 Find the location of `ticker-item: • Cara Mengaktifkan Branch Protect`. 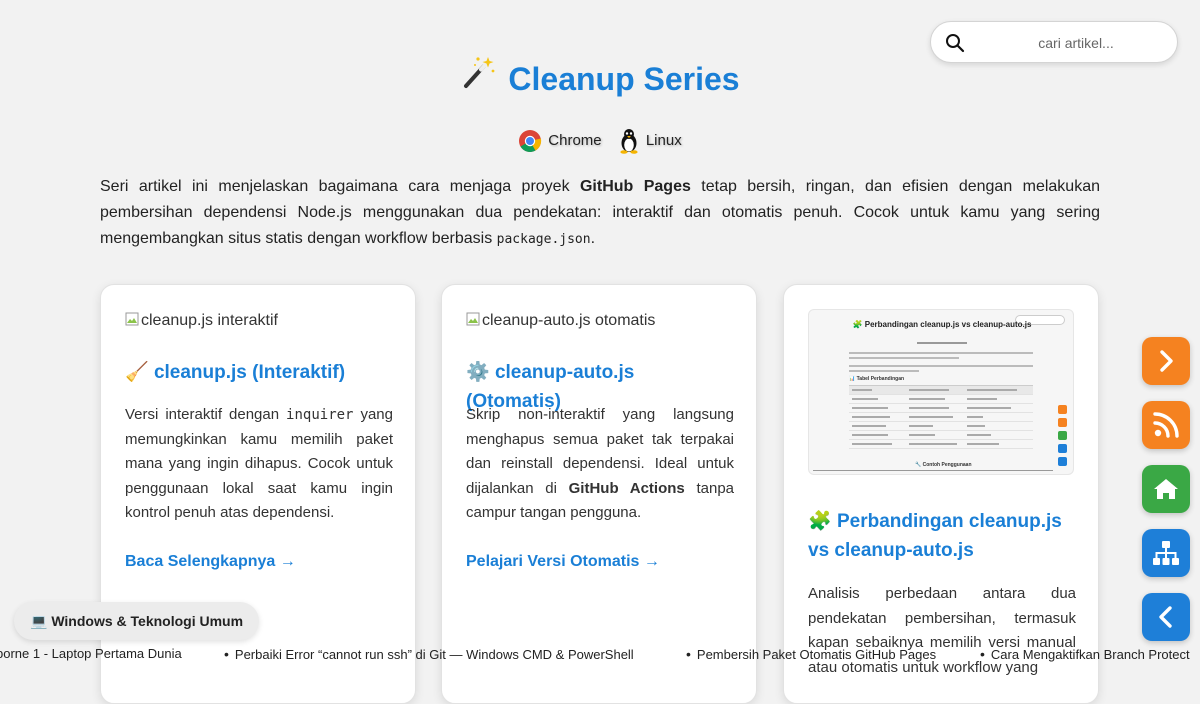

ticker-item: • Cara Mengaktifkan Branch Protect is located at coordinates (1085, 654).